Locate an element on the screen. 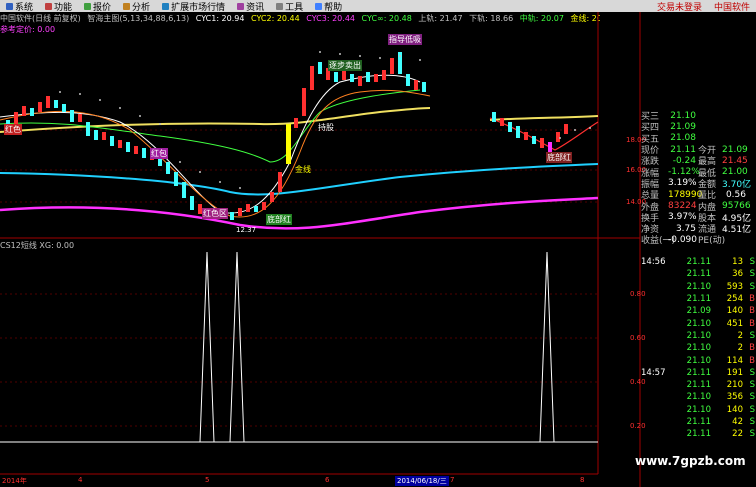 The width and height of the screenshot is (756, 487). quote-value: -0.090 is located at coordinates (683, 239).